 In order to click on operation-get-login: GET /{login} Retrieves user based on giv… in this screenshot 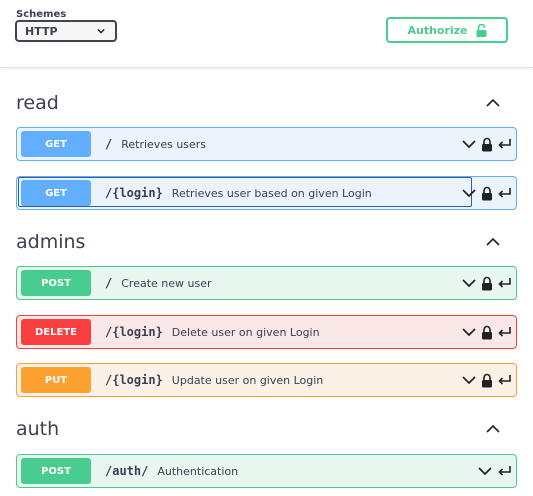, I will do `click(266, 193)`.